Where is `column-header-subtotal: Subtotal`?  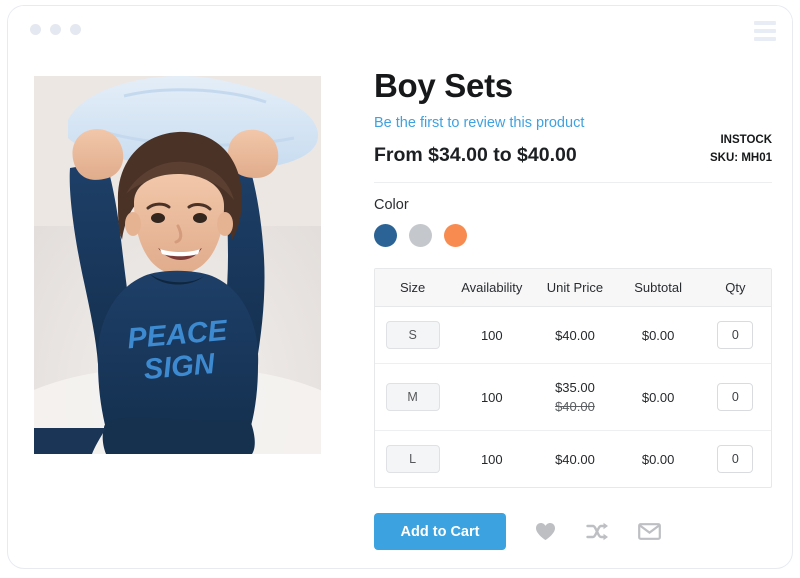
column-header-subtotal: Subtotal is located at coordinates (658, 288).